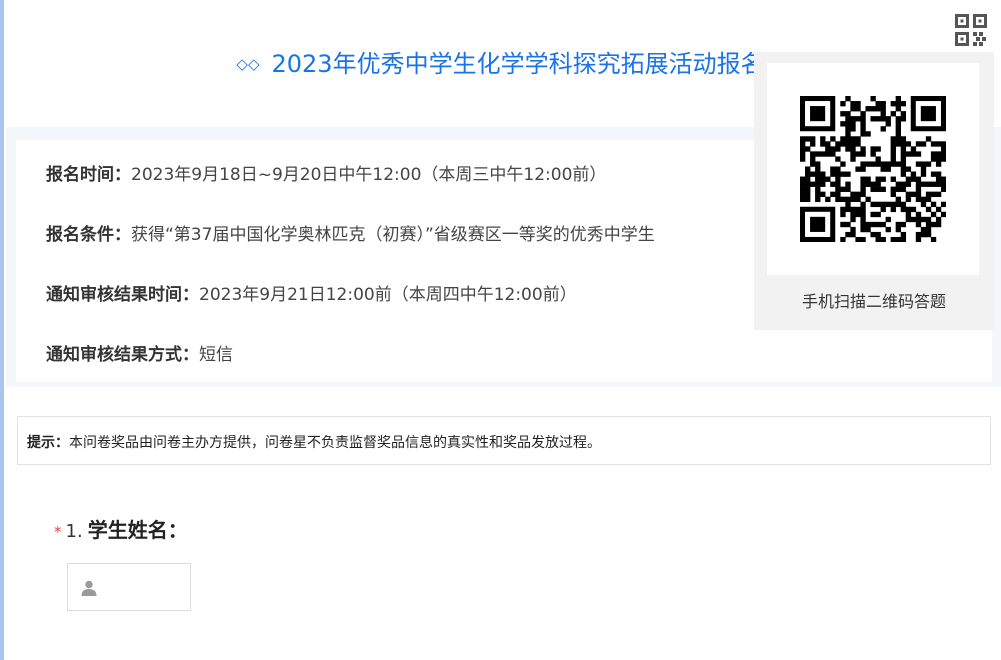 Image resolution: width=1001 pixels, height=660 pixels. Describe the element at coordinates (873, 301) in the screenshot. I see `qr-caption: 手机扫描二维码答题` at that location.